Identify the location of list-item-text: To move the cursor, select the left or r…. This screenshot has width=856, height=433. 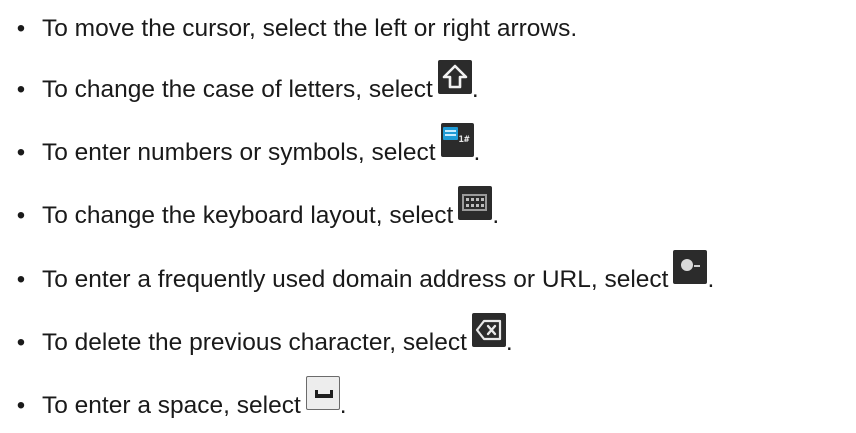
(310, 28).